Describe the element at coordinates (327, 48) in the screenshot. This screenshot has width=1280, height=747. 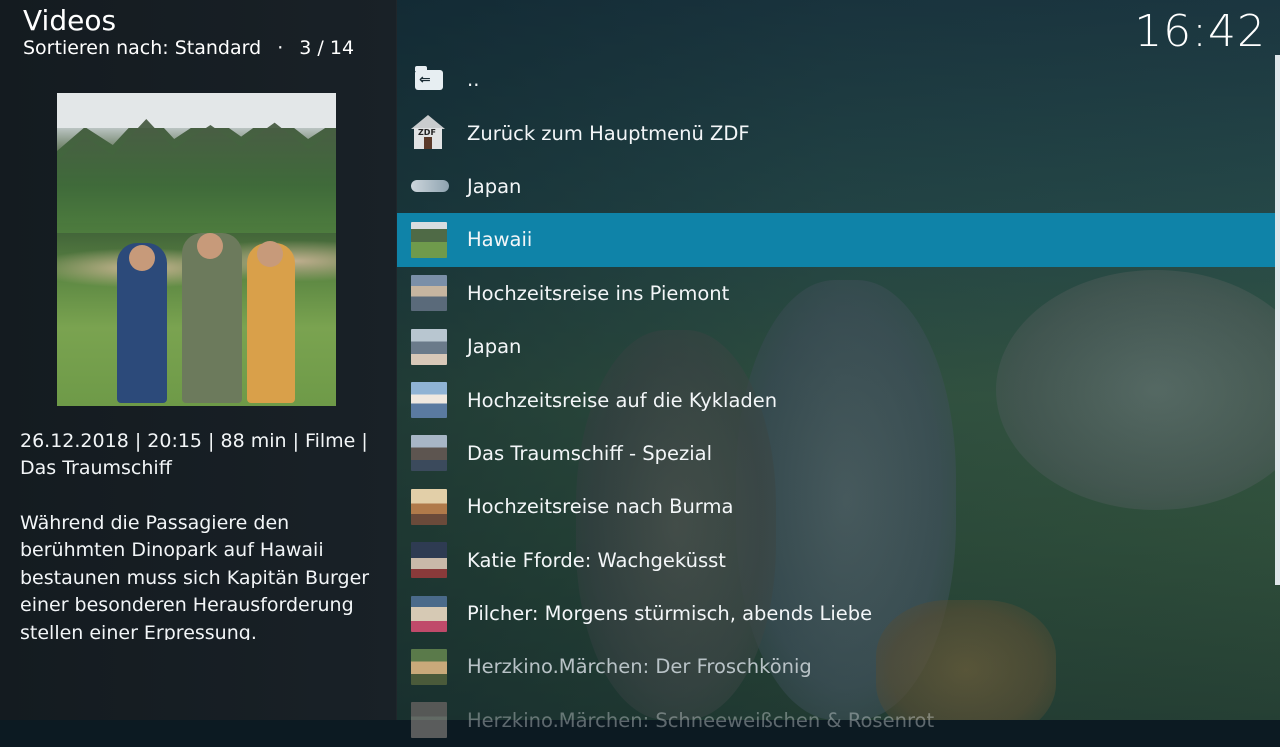
I see `item-position: 3 / 14` at that location.